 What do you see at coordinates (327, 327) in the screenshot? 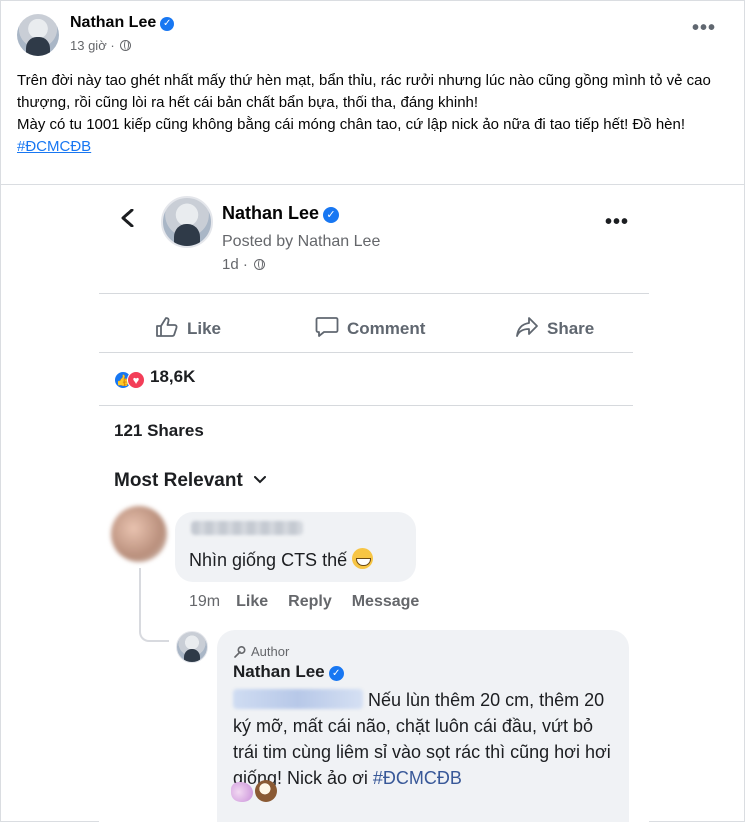
I see `comment-icon` at bounding box center [327, 327].